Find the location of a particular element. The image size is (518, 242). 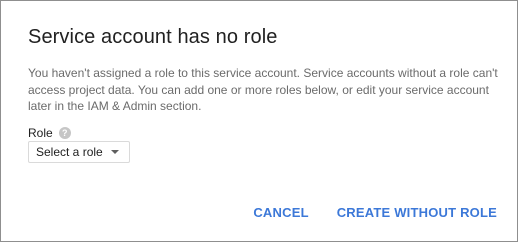

role-select: Select a role is located at coordinates (79, 152).